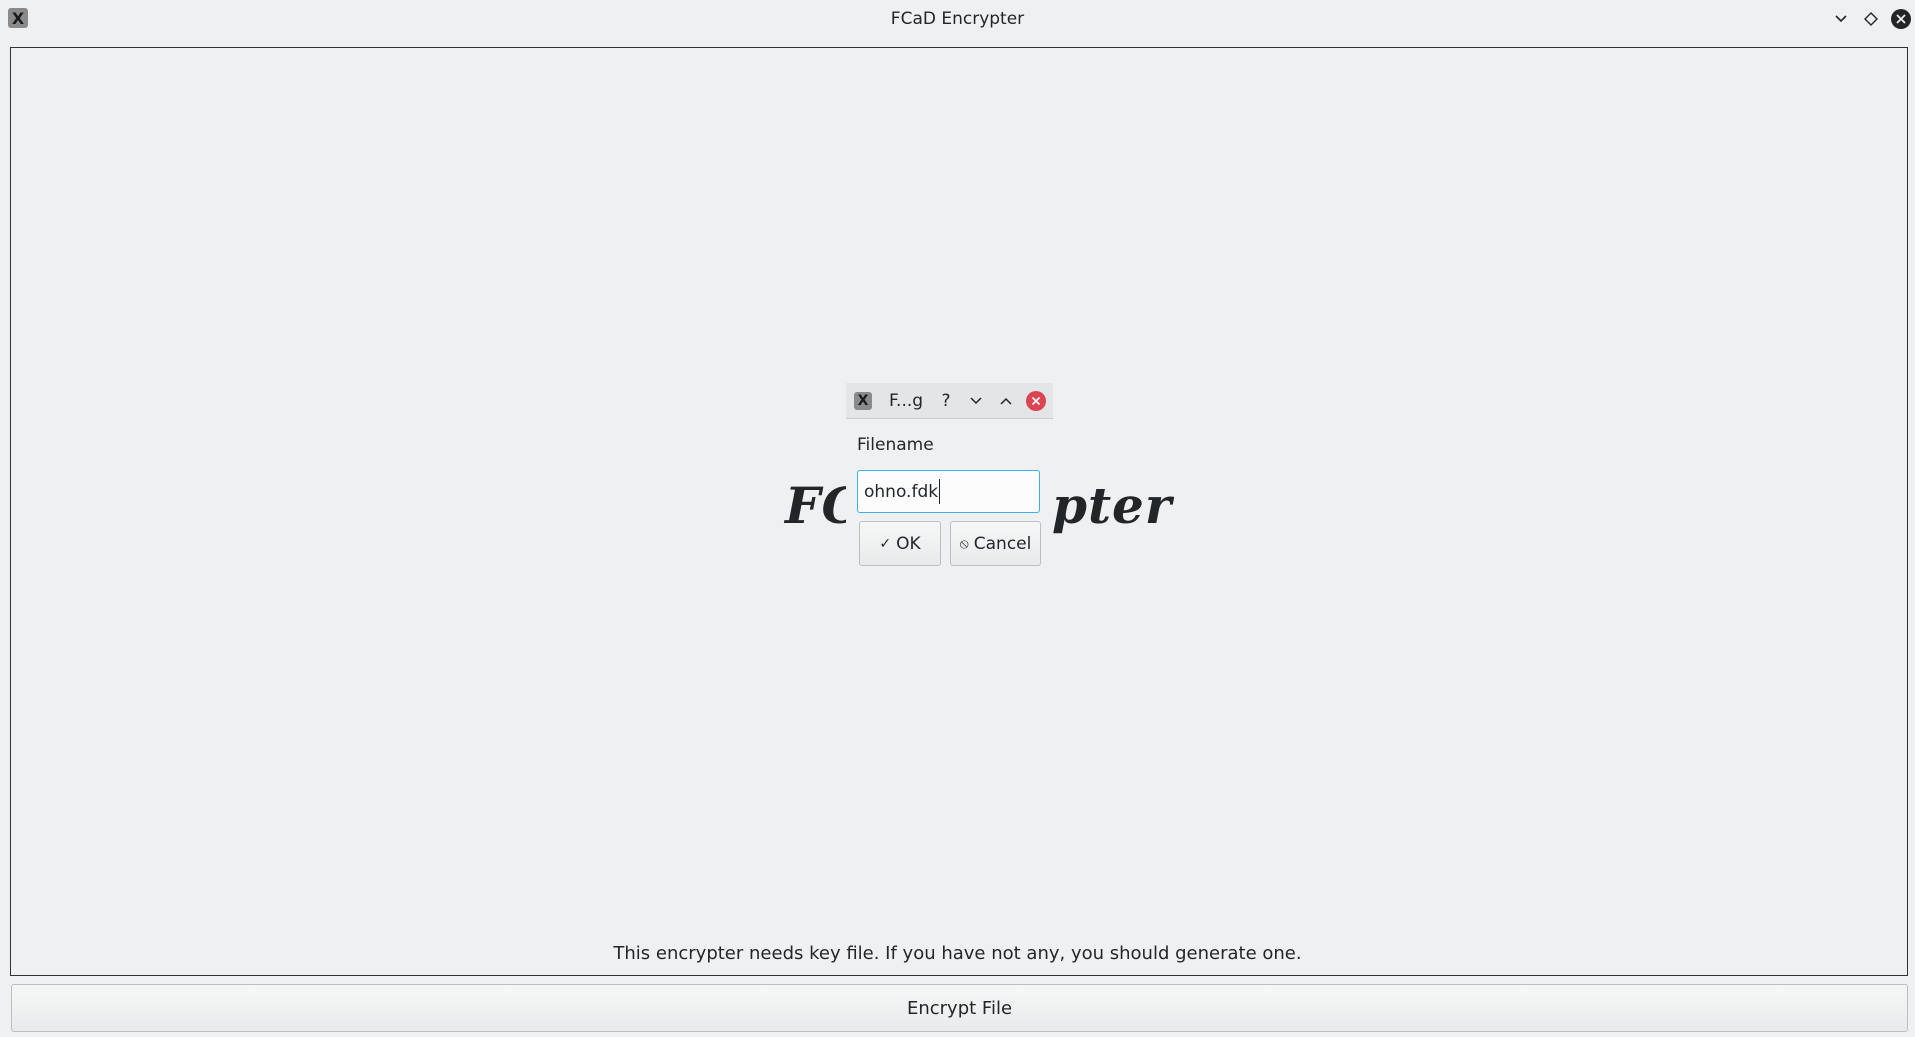 The image size is (1915, 1037). I want to click on dialog-minimize-icon, so click(976, 401).